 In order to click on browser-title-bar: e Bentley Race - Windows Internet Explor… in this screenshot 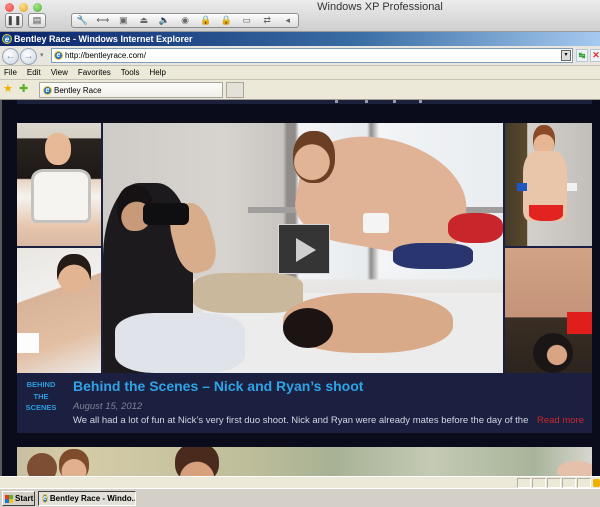, I will do `click(300, 39)`.